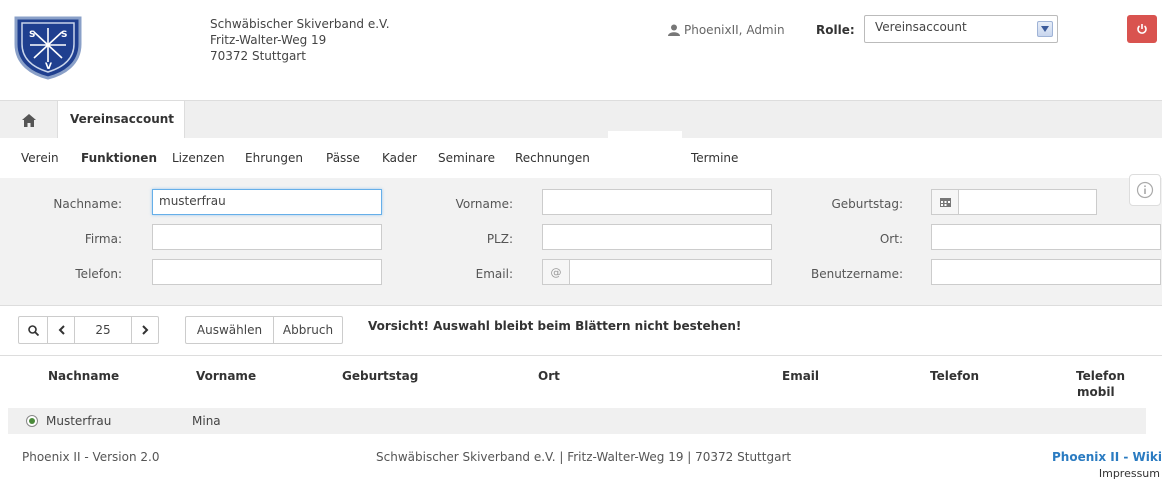  What do you see at coordinates (87, 204) in the screenshot?
I see `nachname-label: Nachname:` at bounding box center [87, 204].